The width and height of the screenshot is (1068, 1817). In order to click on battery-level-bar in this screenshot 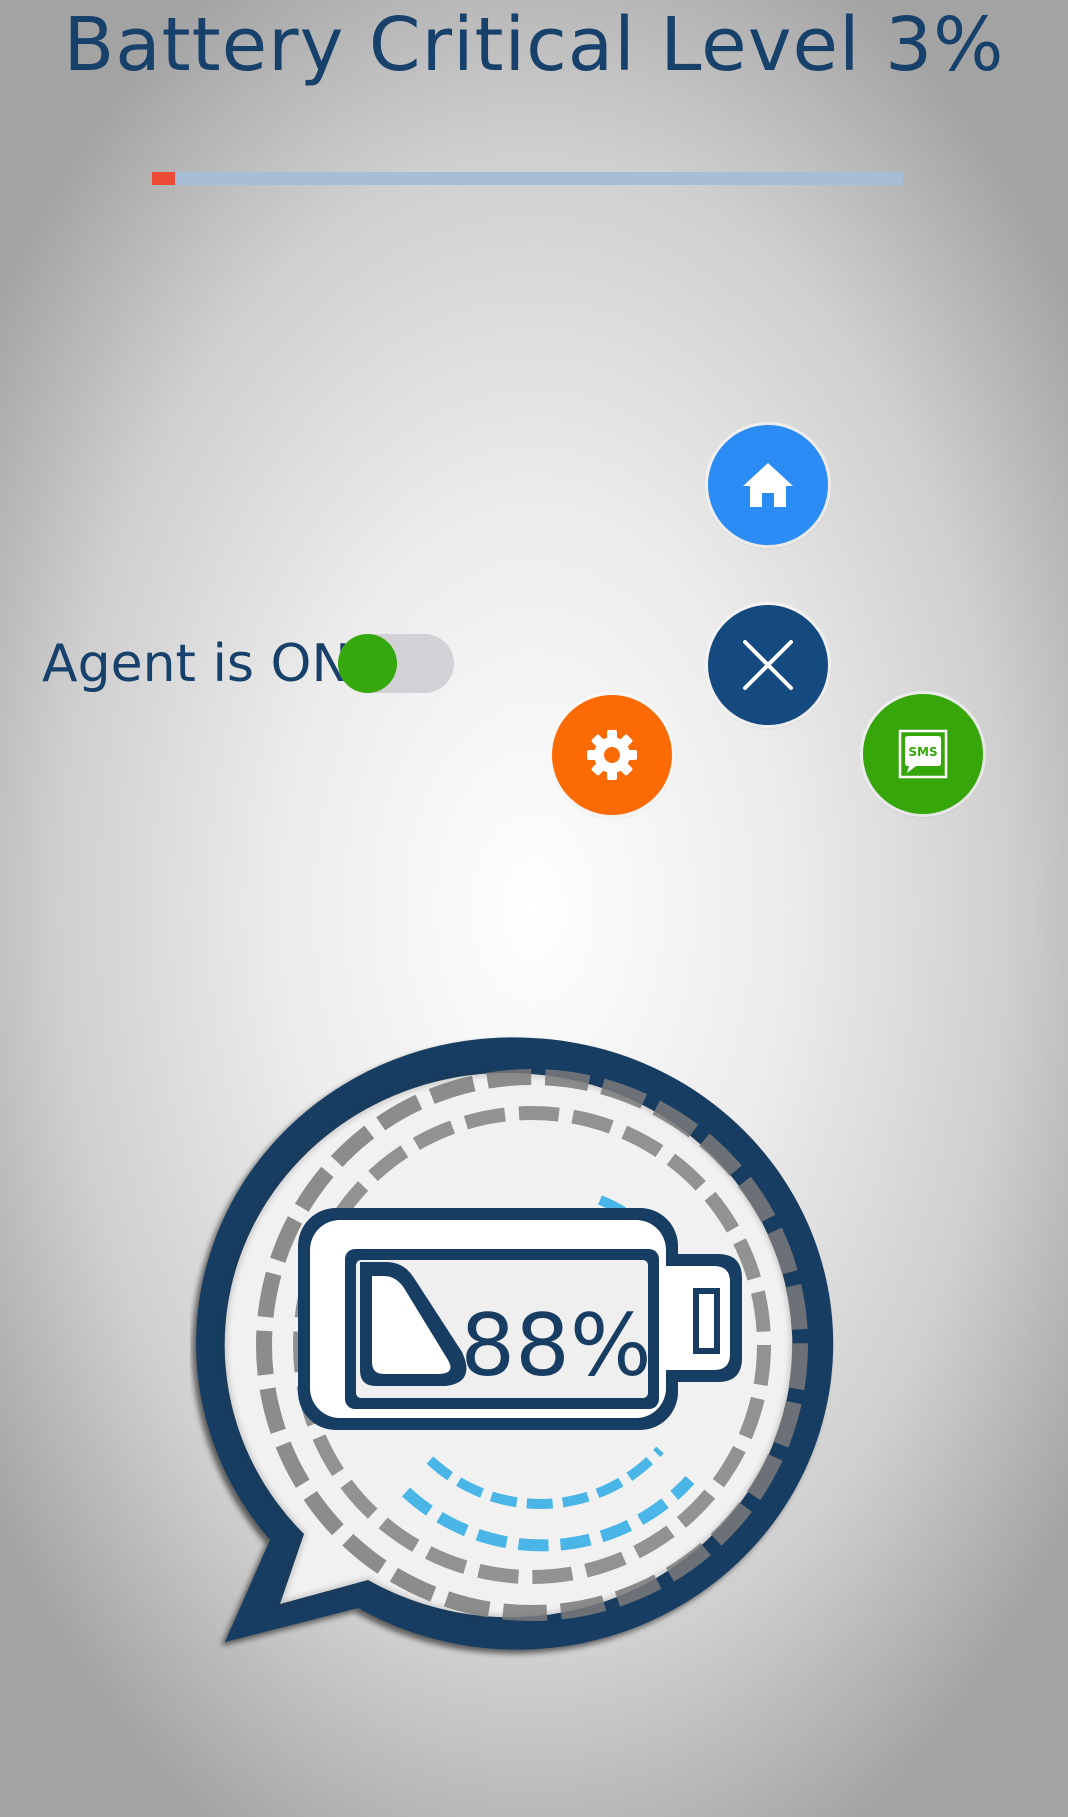, I will do `click(527, 178)`.